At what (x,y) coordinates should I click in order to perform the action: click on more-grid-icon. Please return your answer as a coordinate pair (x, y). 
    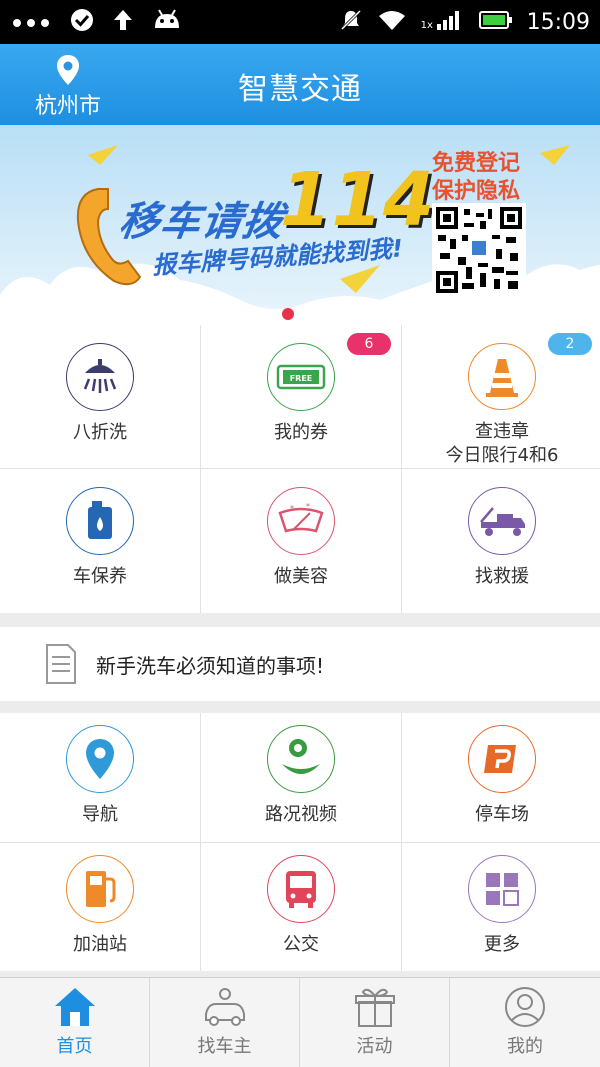
    Looking at the image, I should click on (502, 889).